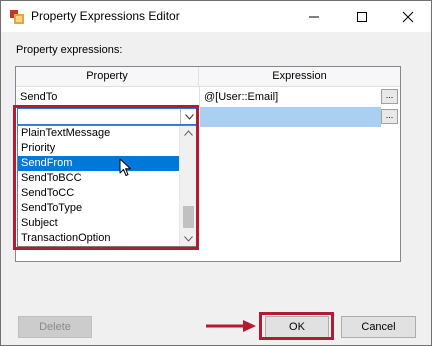 The height and width of the screenshot is (346, 432). Describe the element at coordinates (105, 16) in the screenshot. I see `window-title: Property Expressions Editor` at that location.